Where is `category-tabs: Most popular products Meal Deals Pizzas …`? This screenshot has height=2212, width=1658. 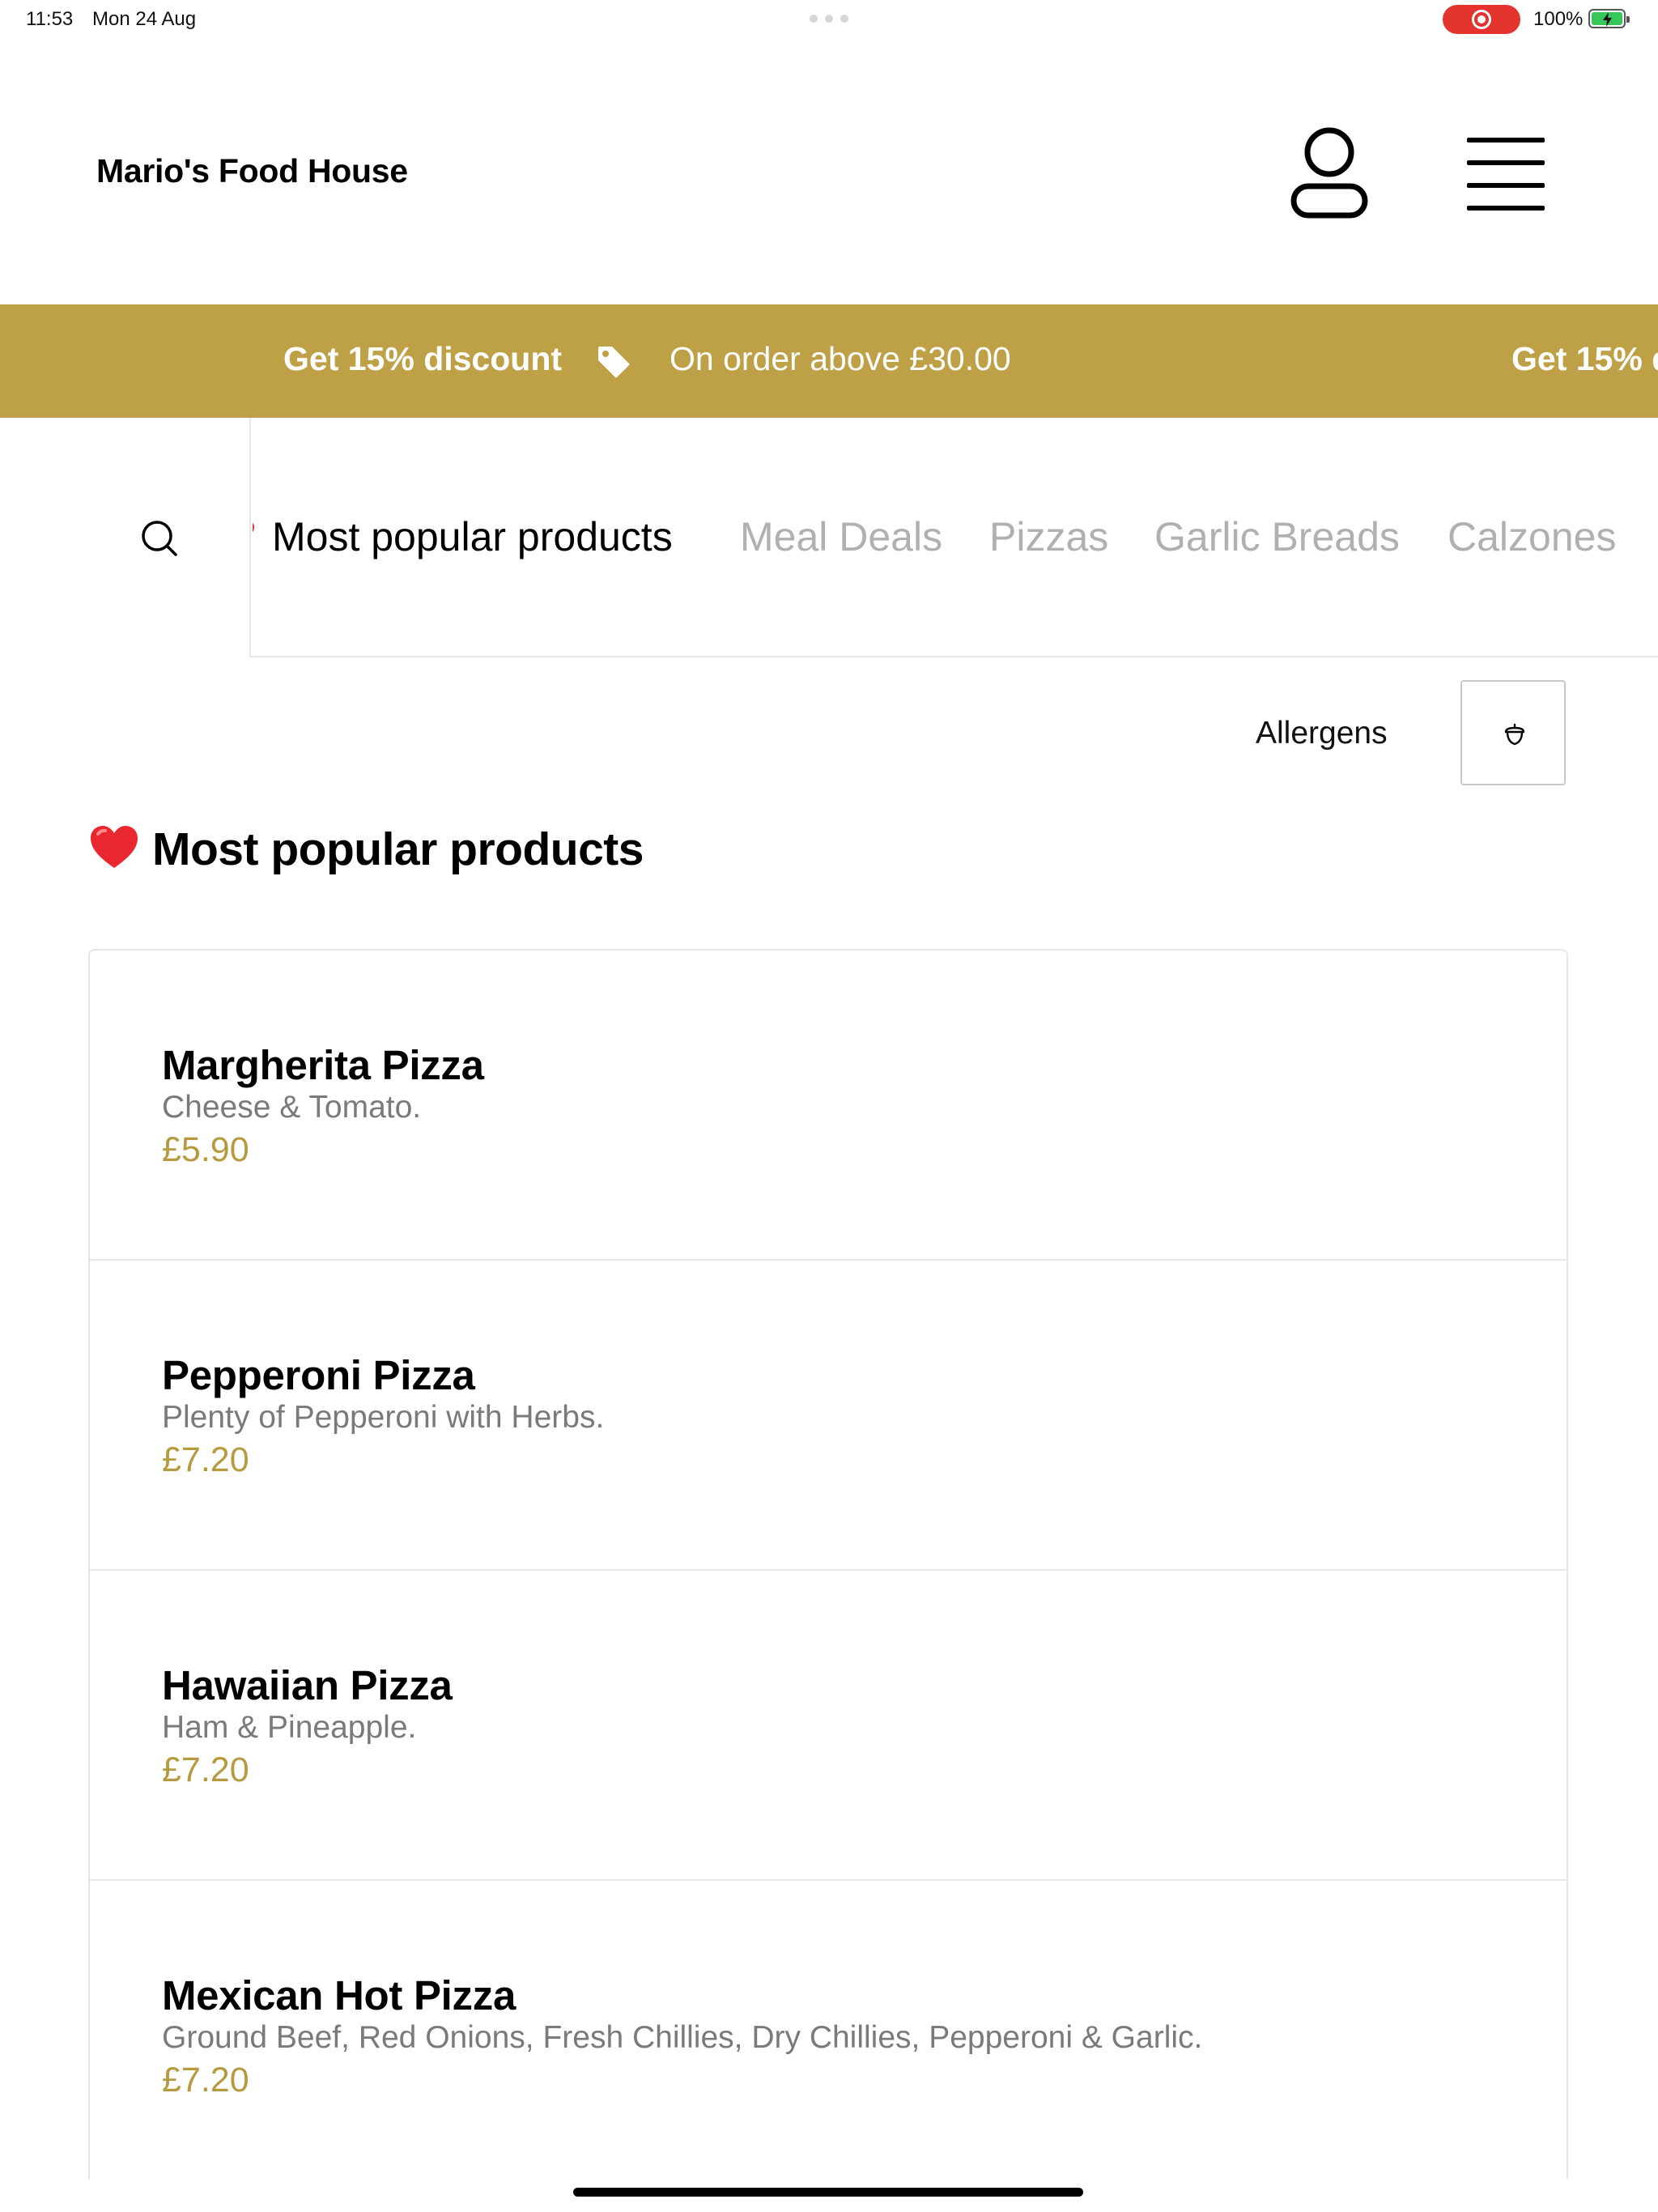 category-tabs: Most popular products Meal Deals Pizzas … is located at coordinates (955, 538).